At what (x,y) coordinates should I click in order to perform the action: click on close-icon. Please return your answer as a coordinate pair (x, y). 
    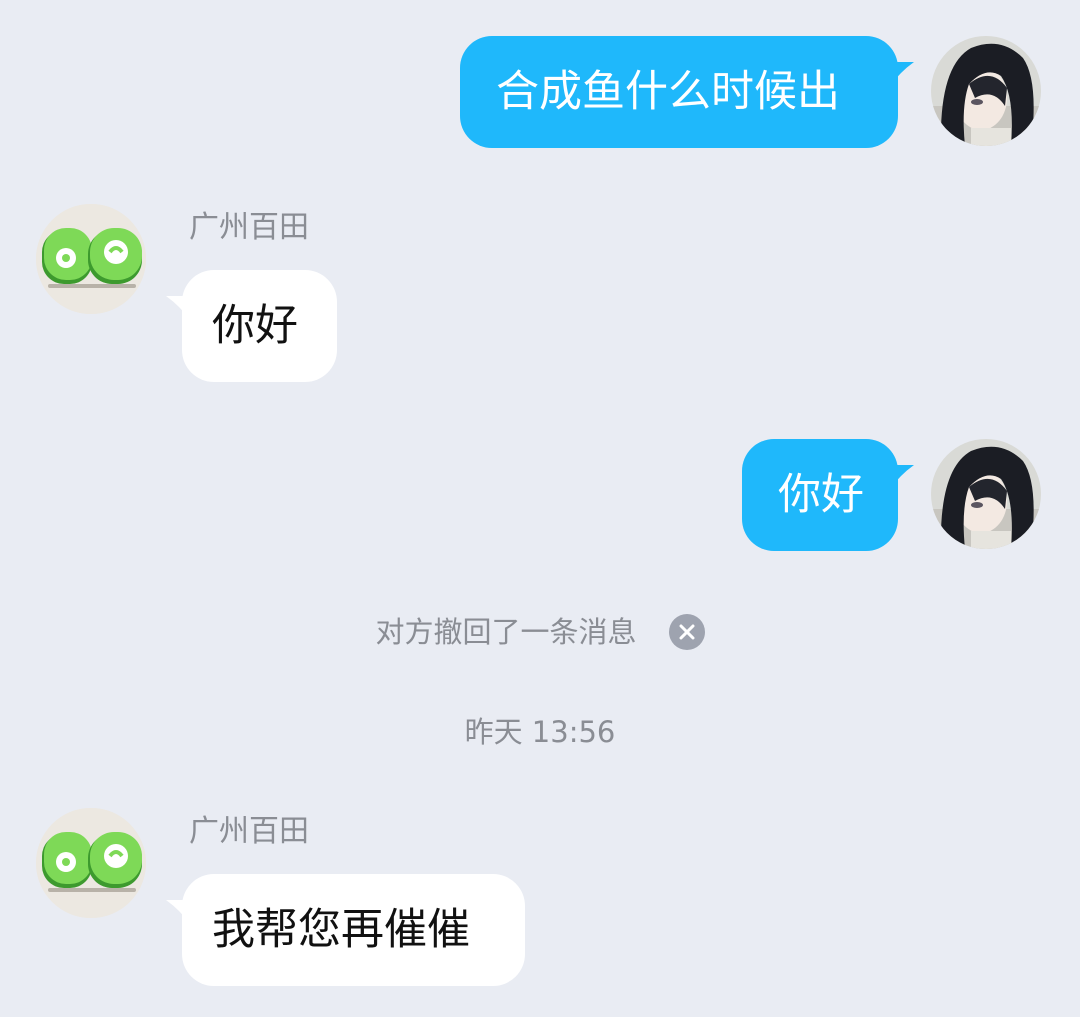
    Looking at the image, I should click on (686, 632).